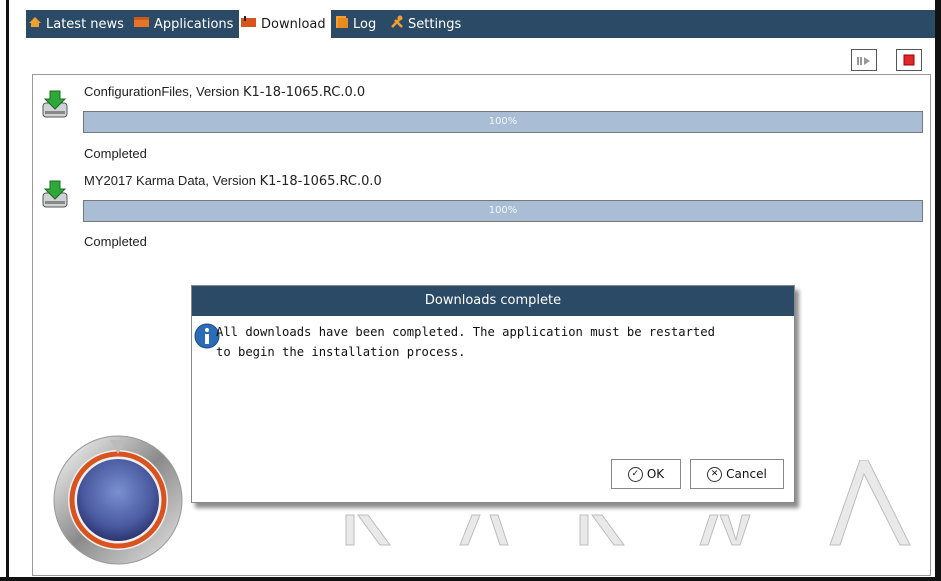  I want to click on ok-button: ✓ OK, so click(646, 474).